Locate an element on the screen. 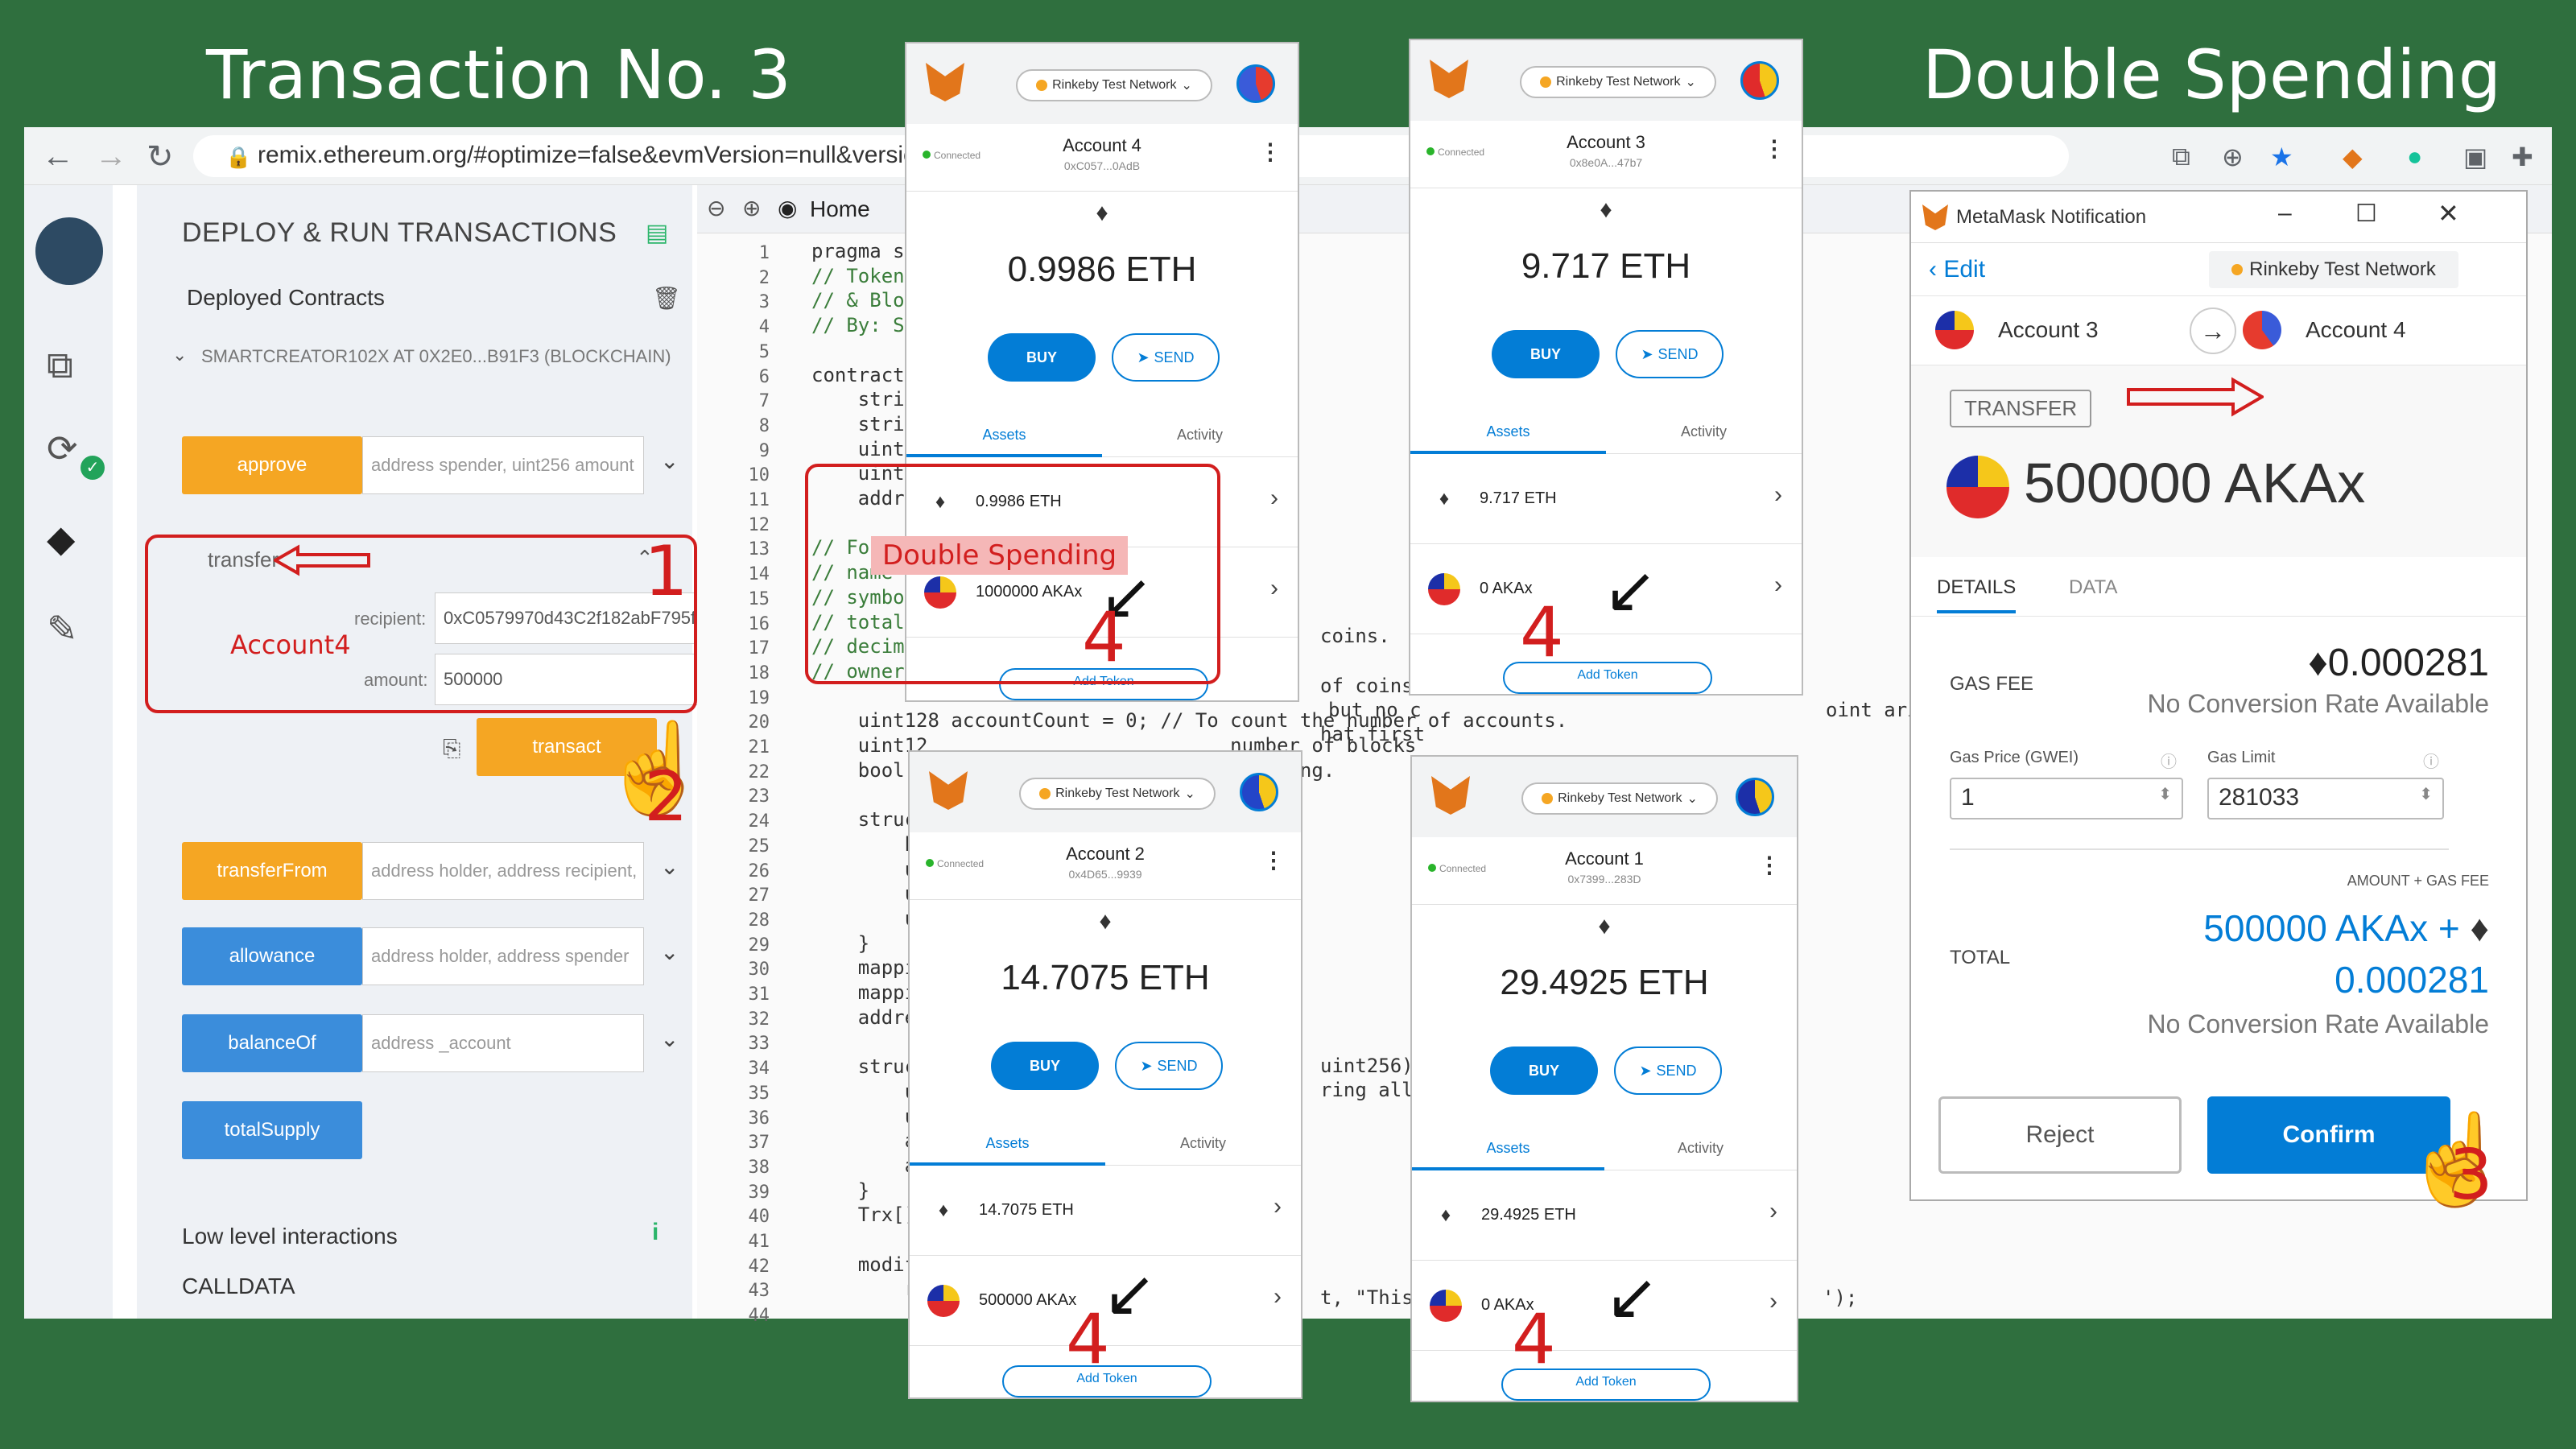 This screenshot has height=1449, width=2576. zoom-icon: ⊕ is located at coordinates (2233, 157).